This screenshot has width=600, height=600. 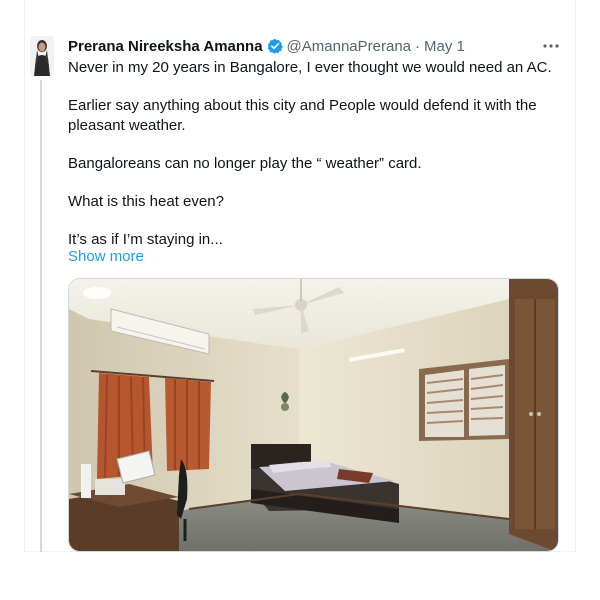 I want to click on author-handle: @AmannaPrerana, so click(x=349, y=46).